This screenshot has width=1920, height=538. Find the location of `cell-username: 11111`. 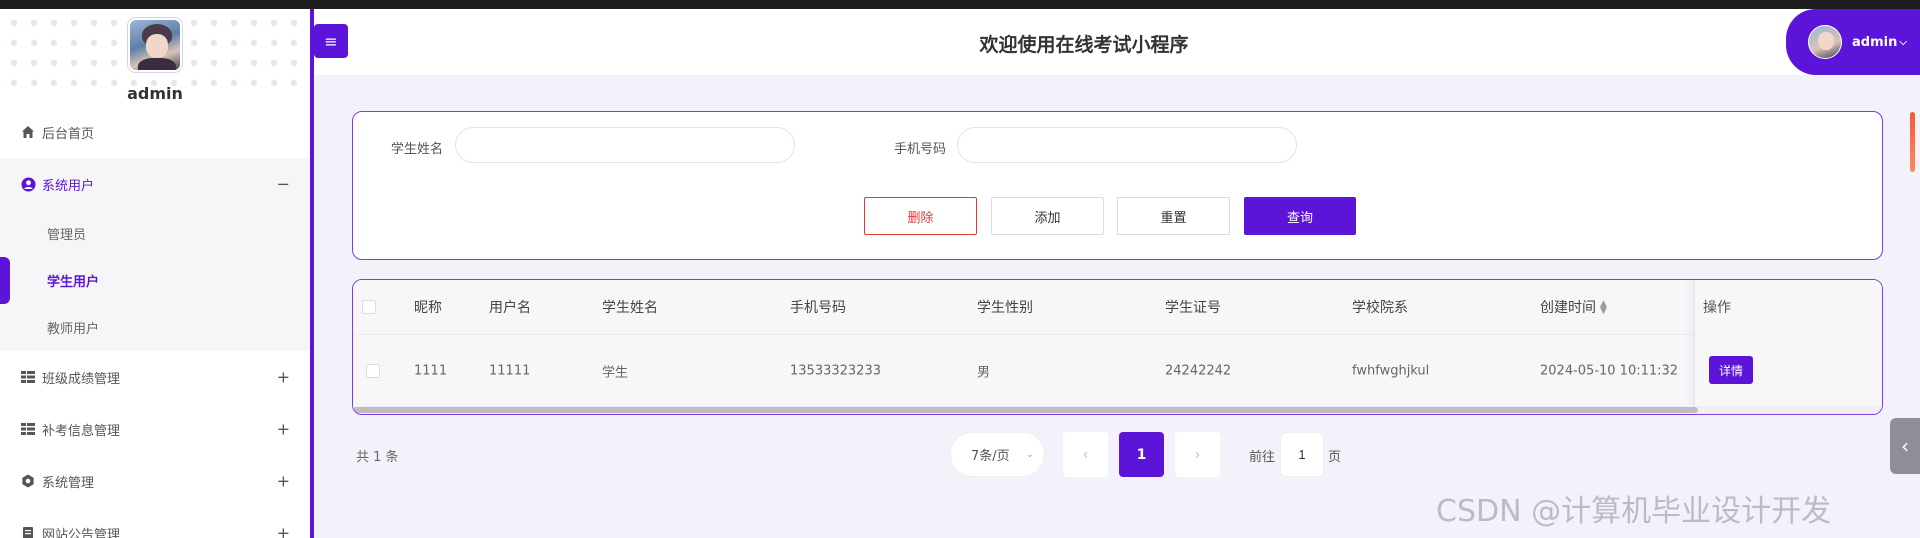

cell-username: 11111 is located at coordinates (510, 370).